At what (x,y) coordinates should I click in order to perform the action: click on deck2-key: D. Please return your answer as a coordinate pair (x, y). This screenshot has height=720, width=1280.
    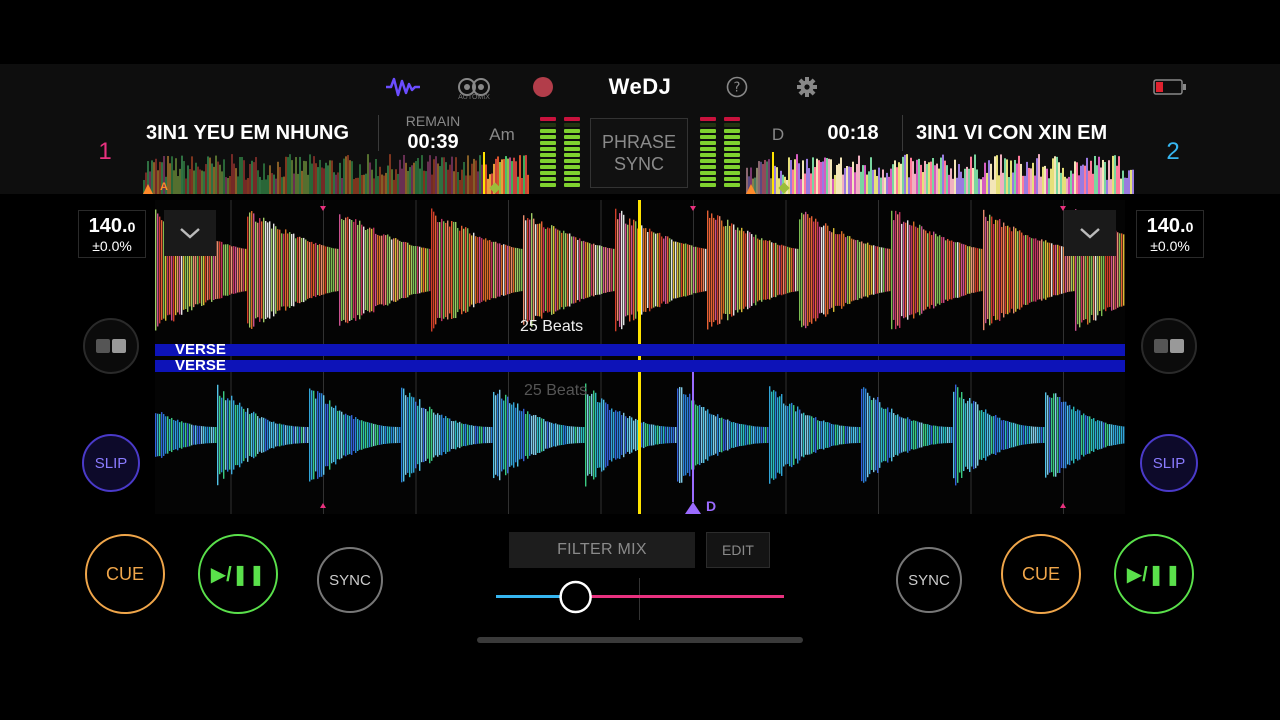
    Looking at the image, I should click on (778, 134).